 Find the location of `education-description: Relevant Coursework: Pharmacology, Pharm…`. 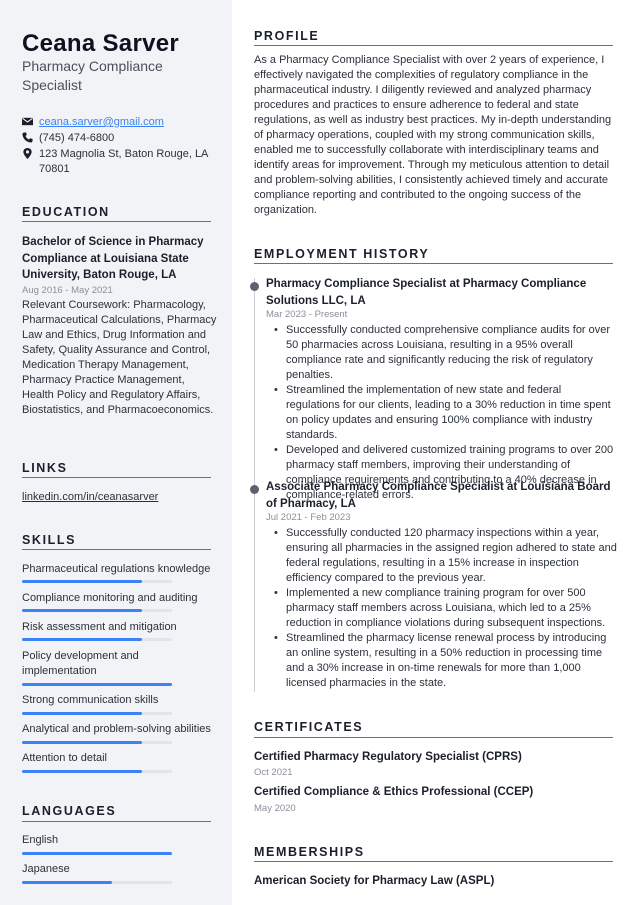

education-description: Relevant Coursework: Pharmacology, Pharm… is located at coordinates (119, 357).